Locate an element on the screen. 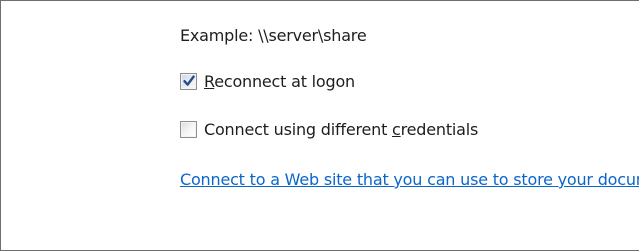  different-credentials-label: Connect using different credentials is located at coordinates (341, 129).